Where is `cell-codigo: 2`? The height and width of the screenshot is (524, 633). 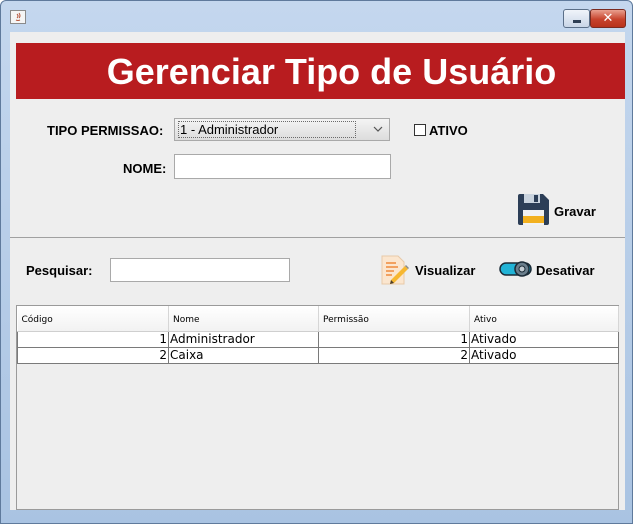 cell-codigo: 2 is located at coordinates (93, 355).